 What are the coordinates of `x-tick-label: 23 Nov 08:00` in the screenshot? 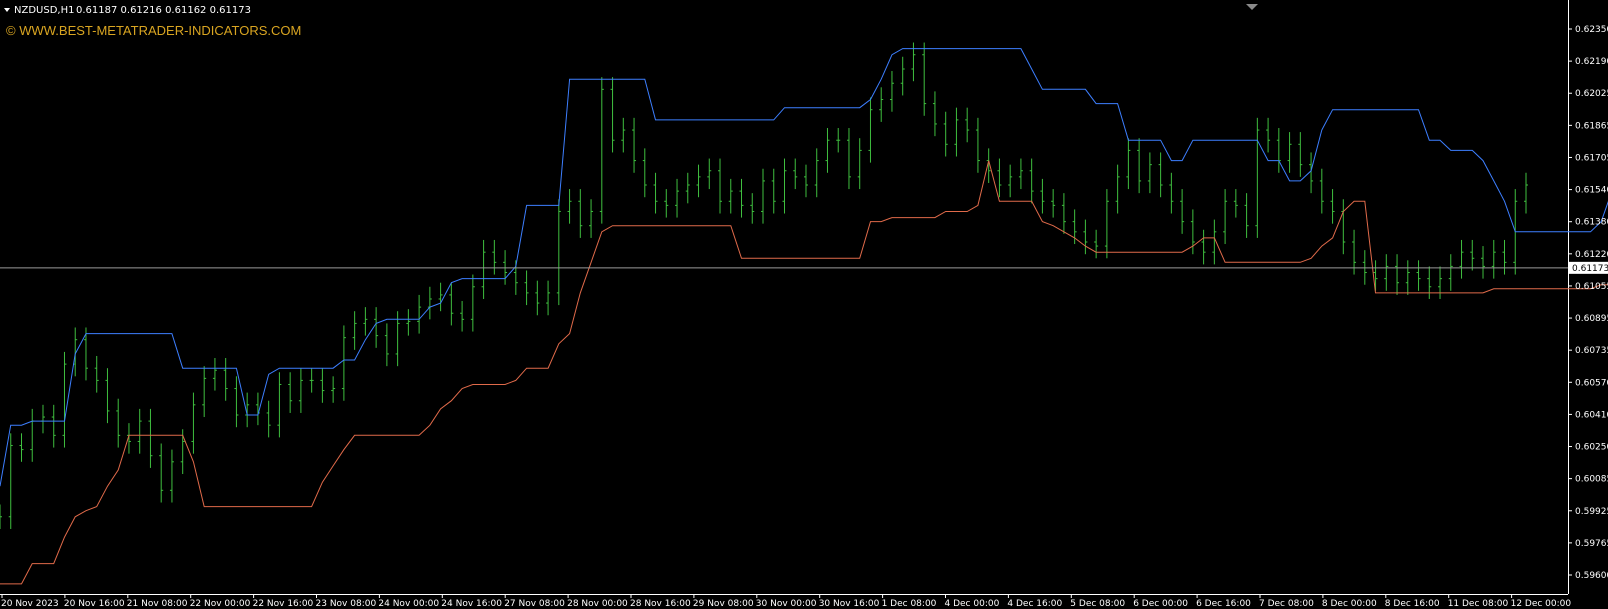 It's located at (346, 604).